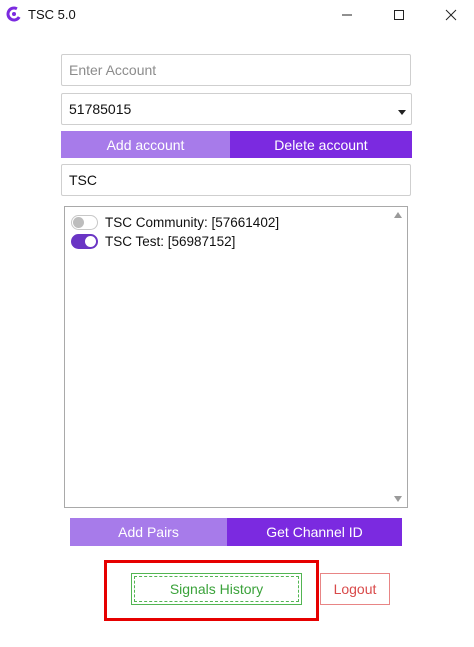 The image size is (474, 647). I want to click on window-title: TSC 5.0, so click(52, 14).